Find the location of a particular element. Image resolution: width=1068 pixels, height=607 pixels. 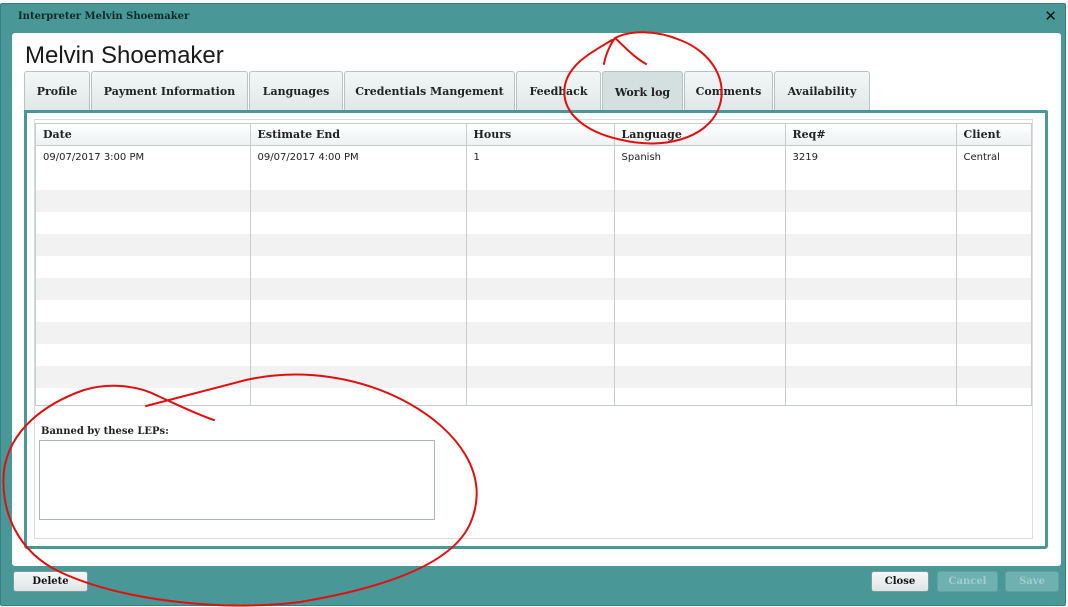

tab-work-log: Work log is located at coordinates (642, 91).